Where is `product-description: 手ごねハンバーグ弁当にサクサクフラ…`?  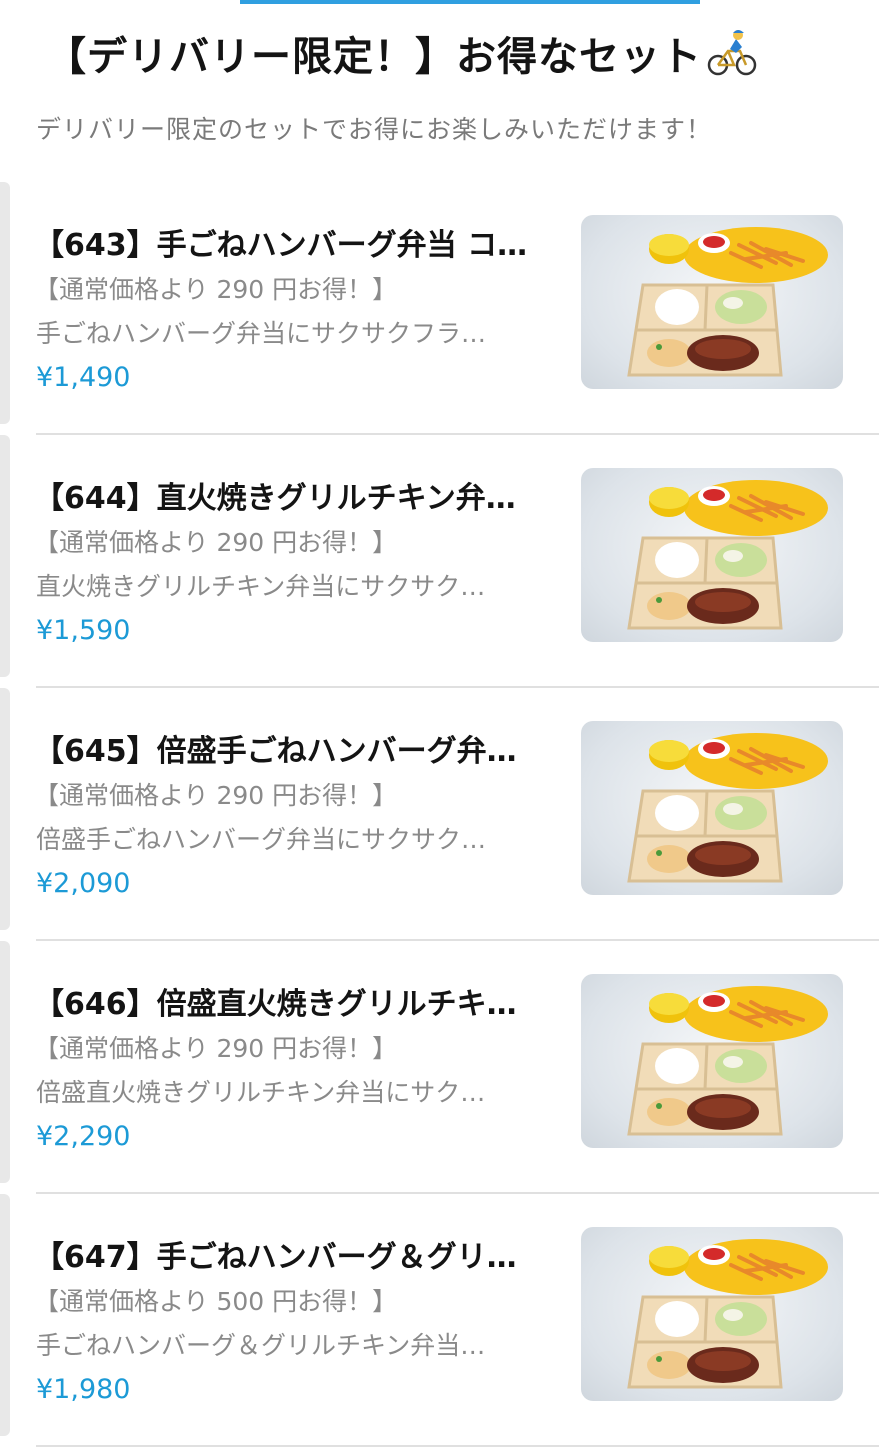
product-description: 手ごねハンバーグ弁当にサクサクフラ… is located at coordinates (261, 333).